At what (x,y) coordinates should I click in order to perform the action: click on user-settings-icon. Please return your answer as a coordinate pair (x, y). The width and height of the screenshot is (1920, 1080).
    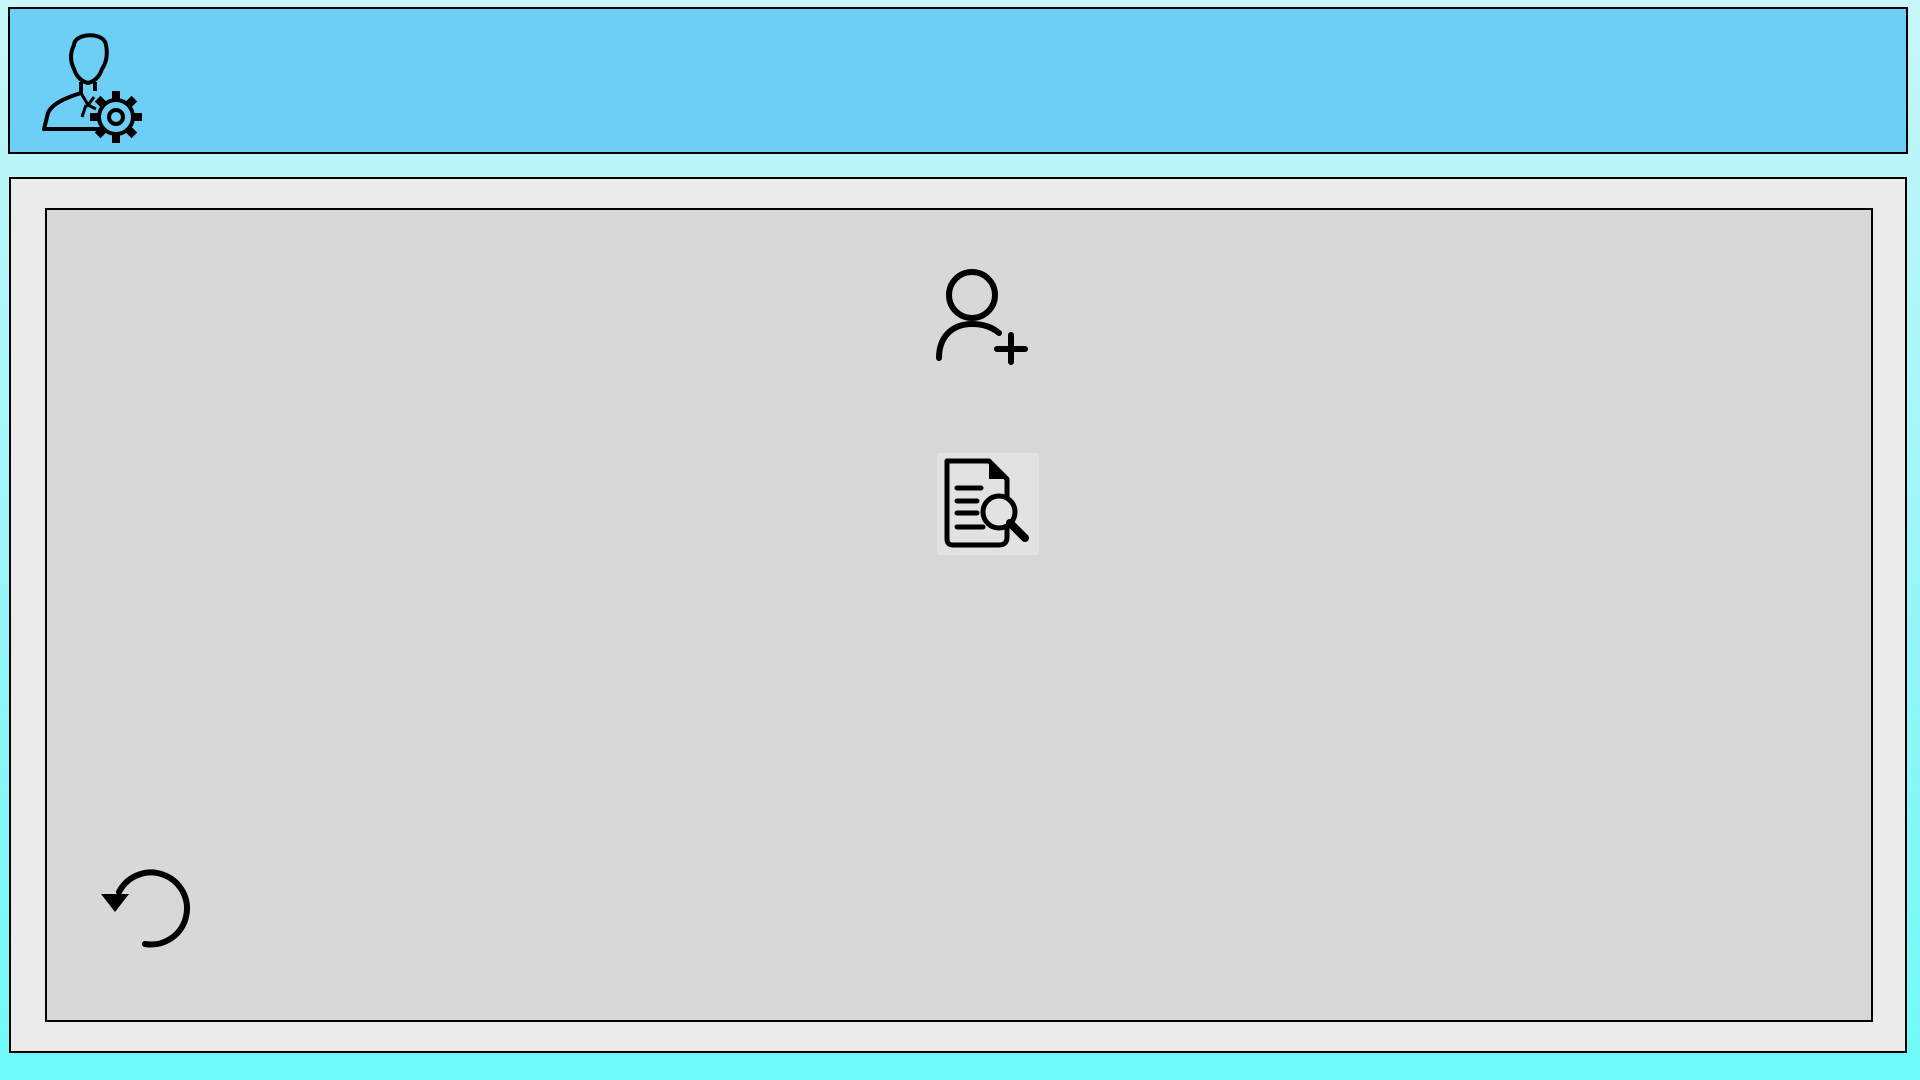
    Looking at the image, I should click on (86, 85).